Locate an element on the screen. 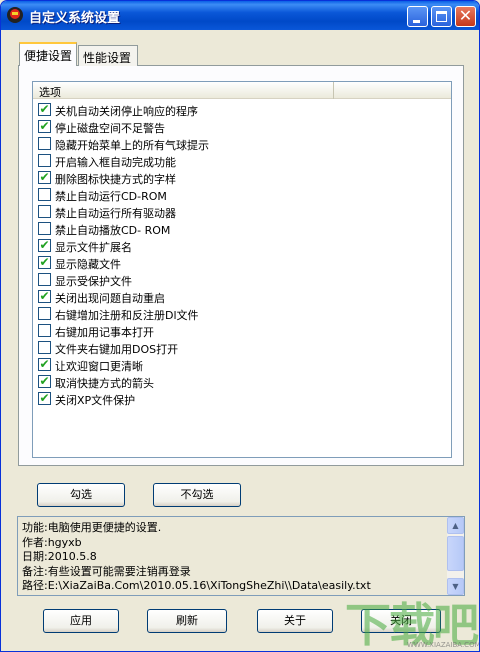  scroll-down-button: ▼ is located at coordinates (455, 586).